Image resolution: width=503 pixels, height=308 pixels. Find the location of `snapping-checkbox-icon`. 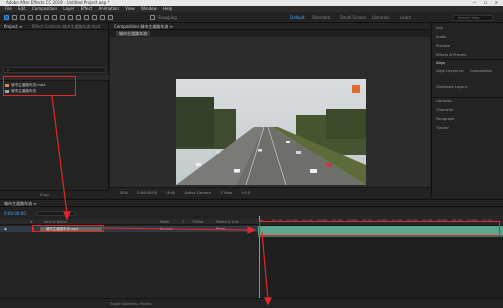

snapping-checkbox-icon is located at coordinates (152, 17).